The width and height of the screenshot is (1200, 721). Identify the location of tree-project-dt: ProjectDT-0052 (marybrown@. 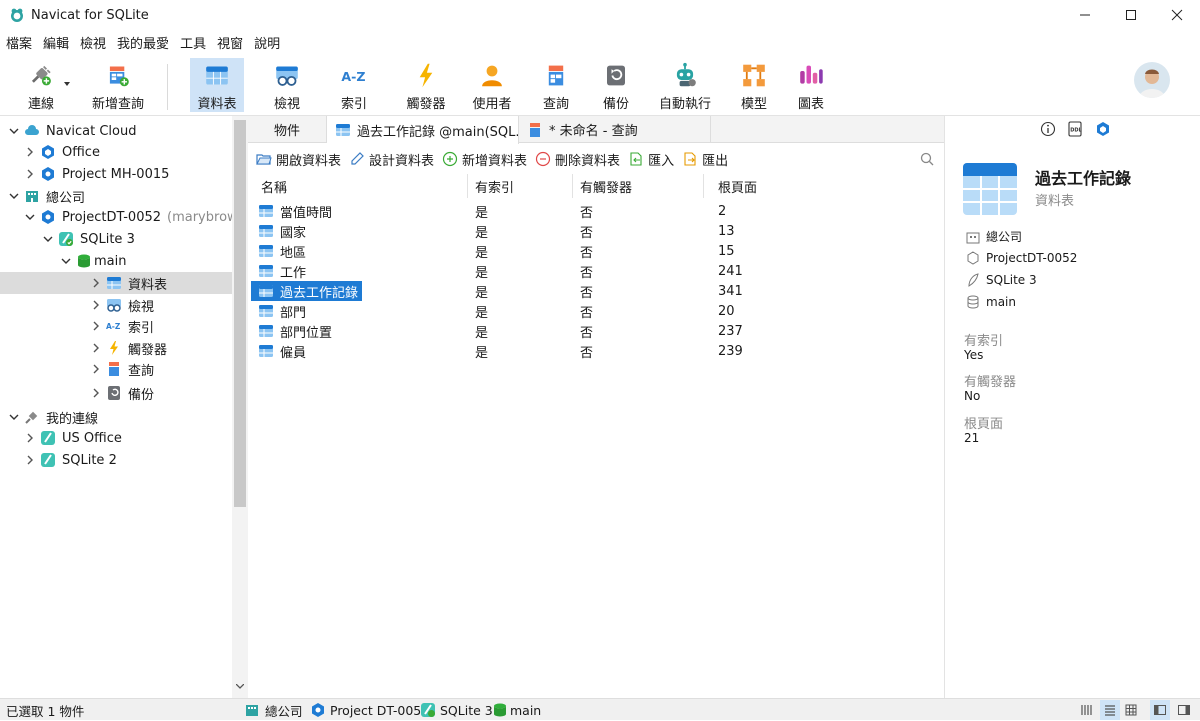
(116, 217).